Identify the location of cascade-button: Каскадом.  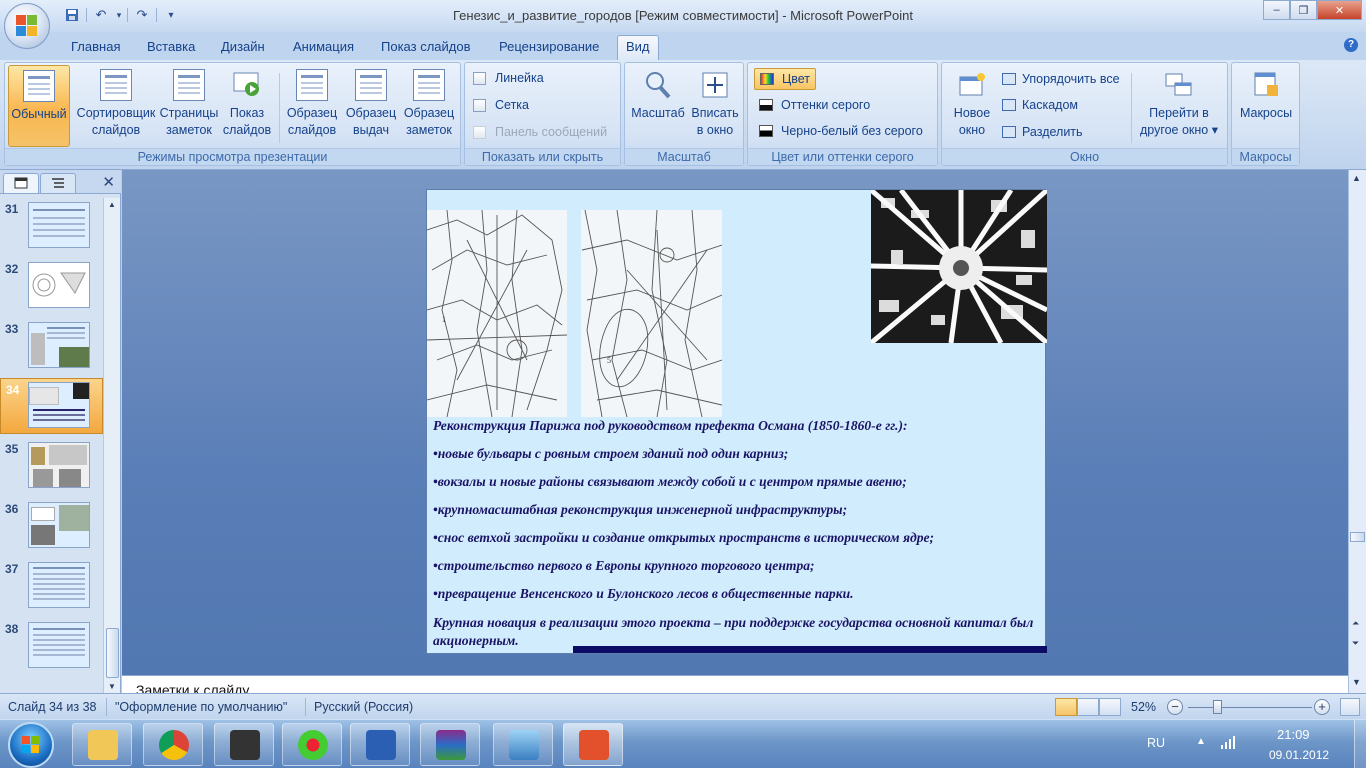
(1040, 105).